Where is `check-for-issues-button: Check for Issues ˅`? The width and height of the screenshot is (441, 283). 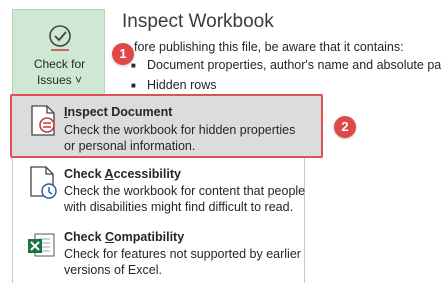 check-for-issues-button: Check for Issues ˅ is located at coordinates (58, 52).